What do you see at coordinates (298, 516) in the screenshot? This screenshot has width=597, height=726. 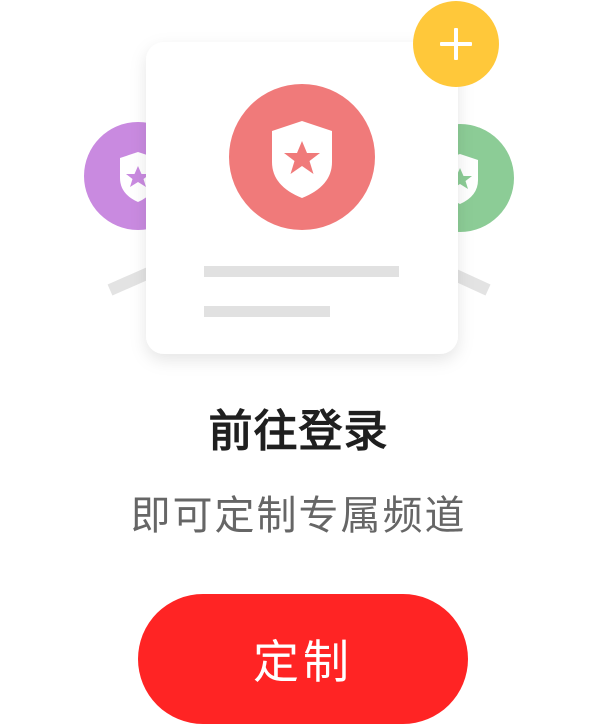 I see `page-subtitle: 即可定制专属频道` at bounding box center [298, 516].